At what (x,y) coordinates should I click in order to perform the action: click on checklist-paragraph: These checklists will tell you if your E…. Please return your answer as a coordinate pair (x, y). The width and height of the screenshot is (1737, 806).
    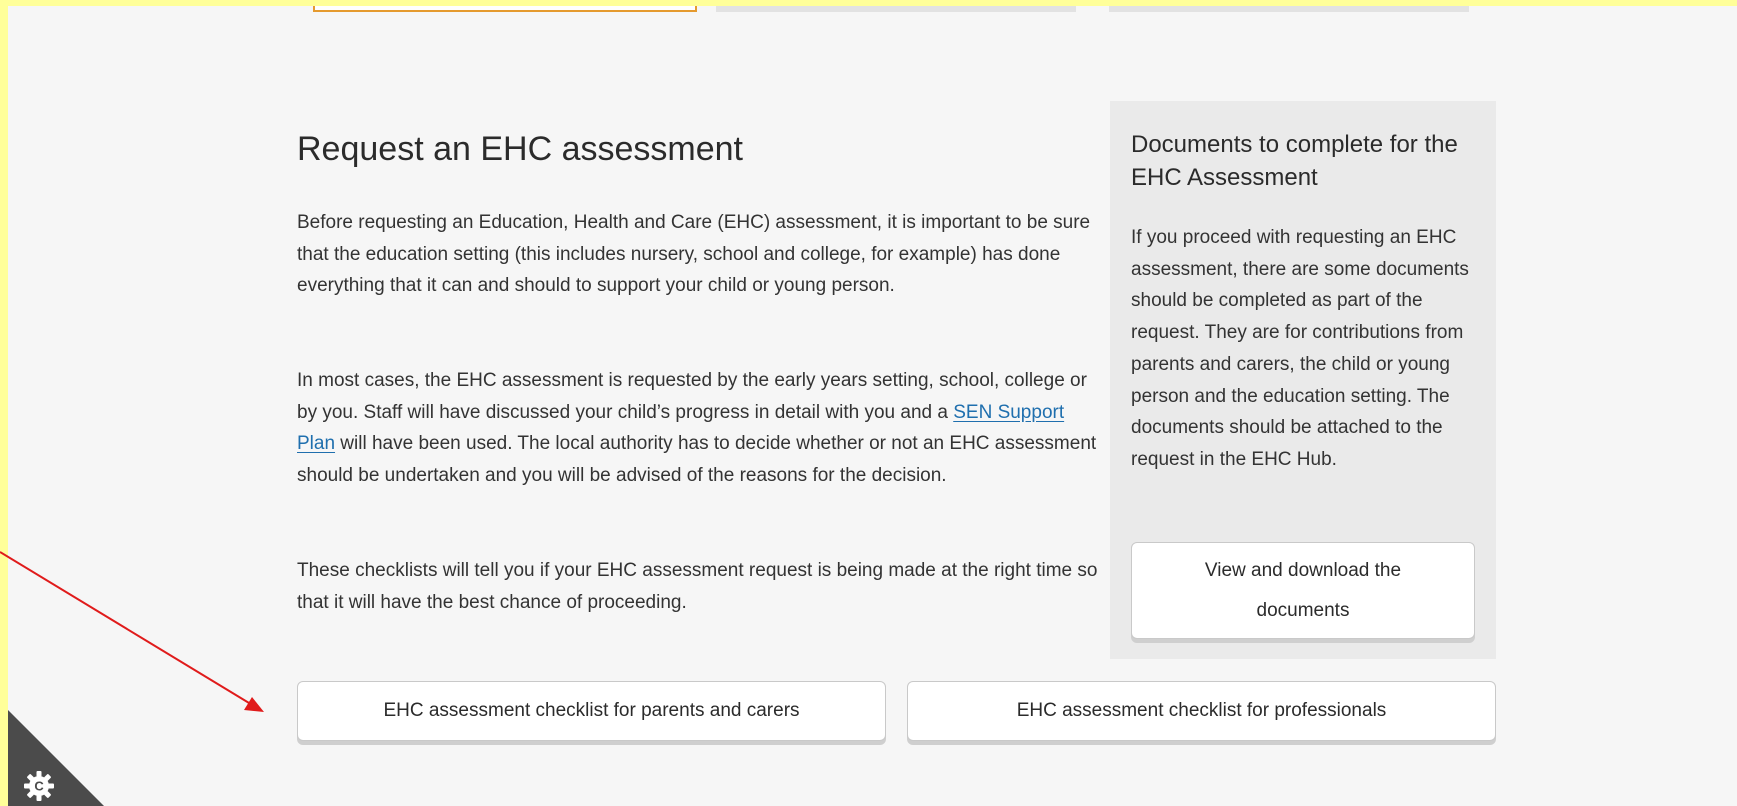
    Looking at the image, I should click on (697, 586).